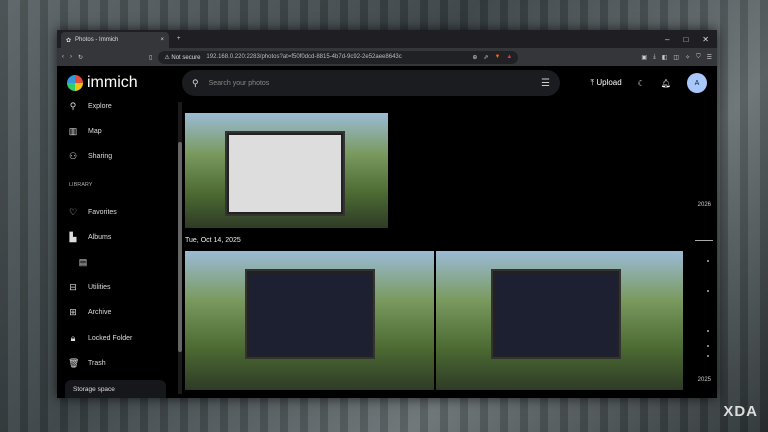  I want to click on sidebar-item-archive: ⊞ Archive, so click(117, 312).